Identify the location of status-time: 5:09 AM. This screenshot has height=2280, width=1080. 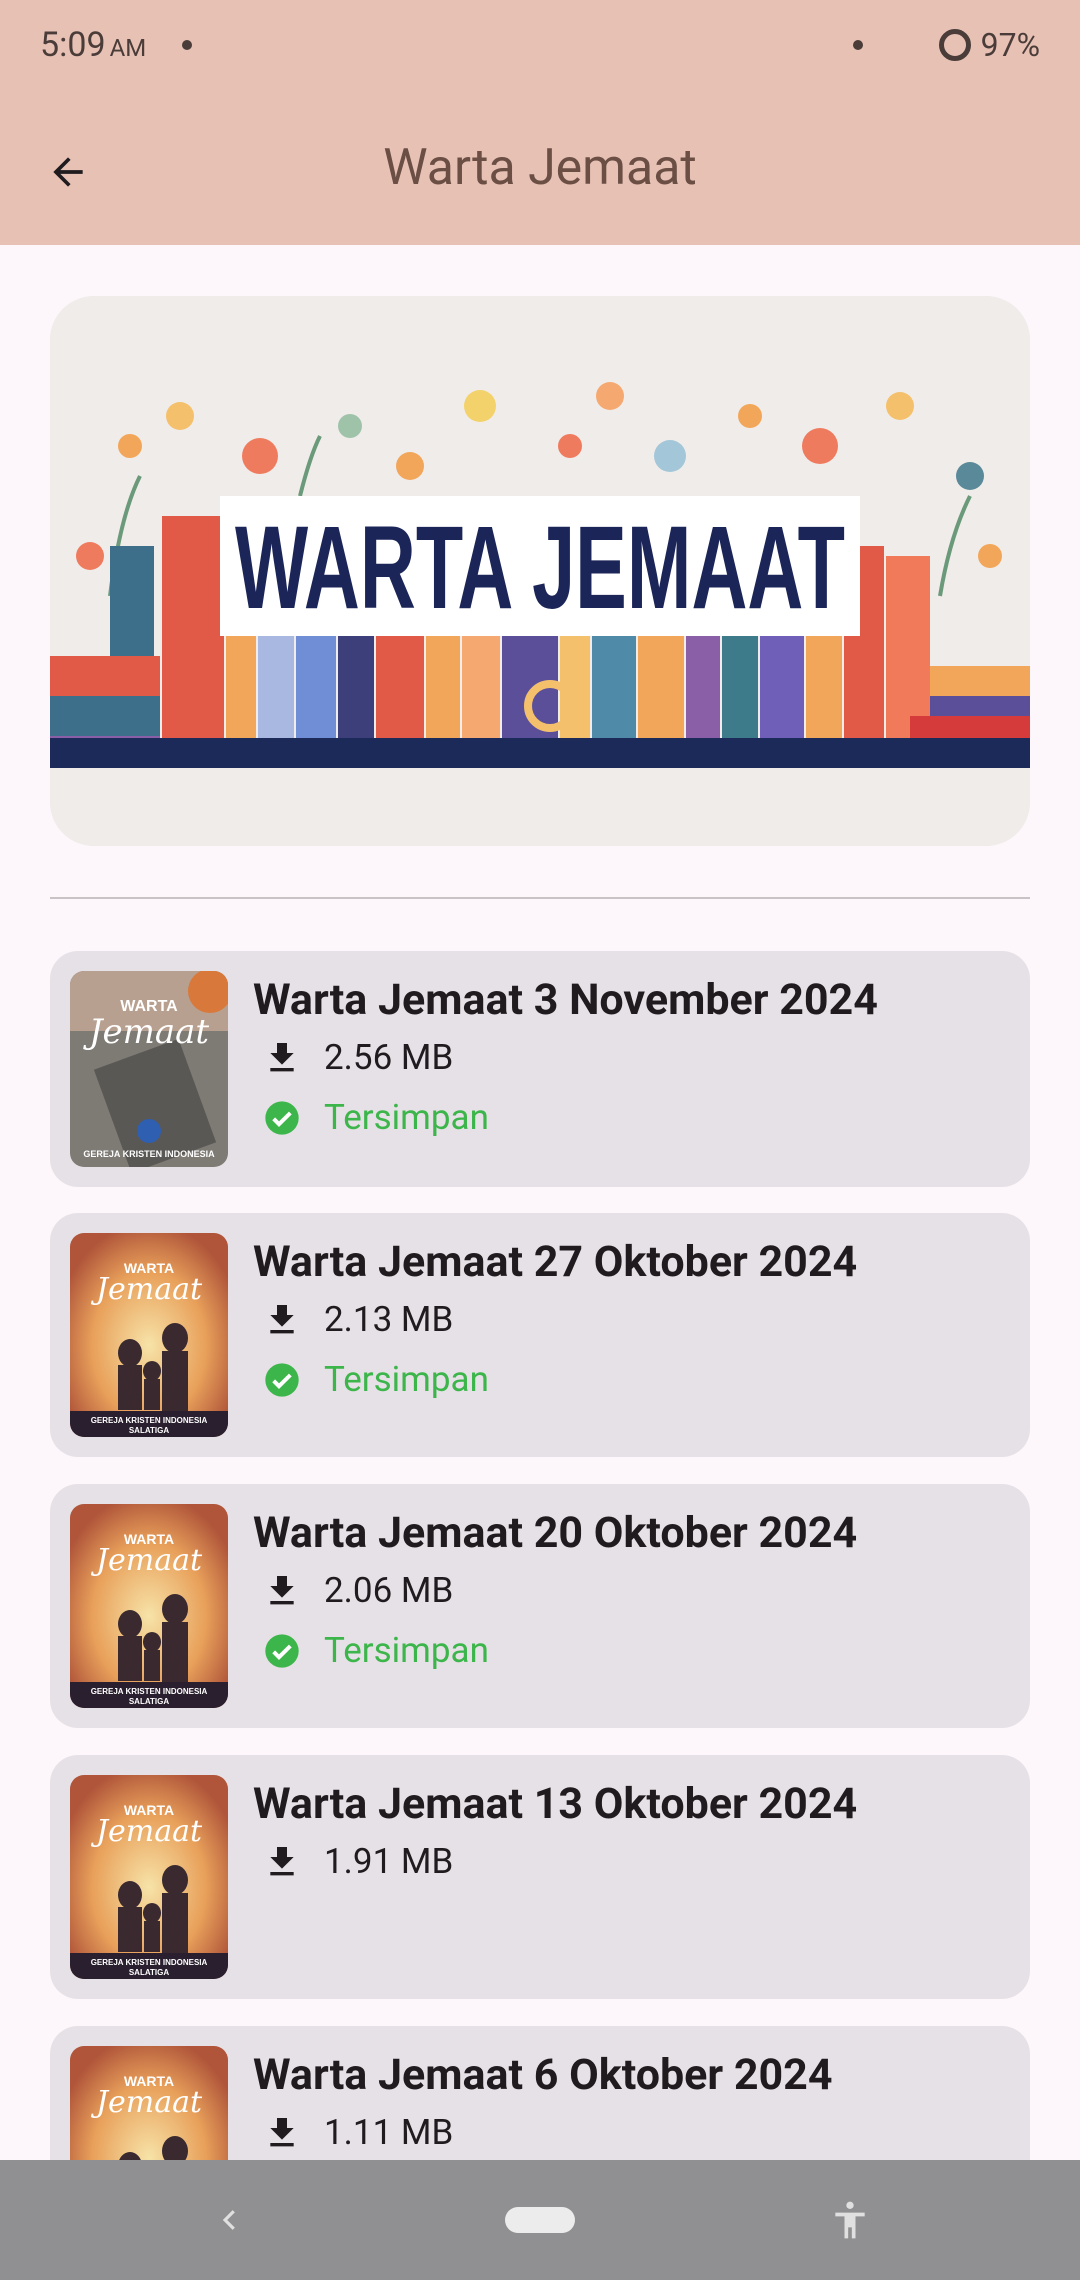
(93, 45).